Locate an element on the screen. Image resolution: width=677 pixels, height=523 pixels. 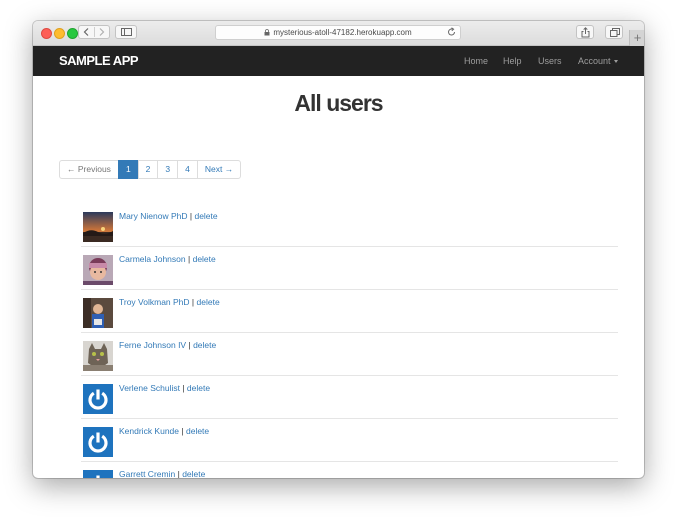
user-name-link: Kendrick Kunde is located at coordinates (149, 431).